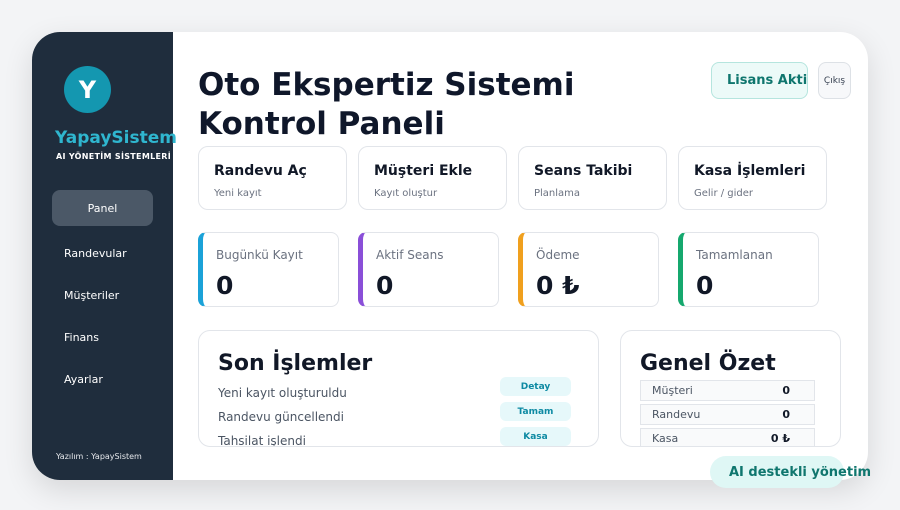 This screenshot has width=900, height=510. Describe the element at coordinates (535, 436) in the screenshot. I see `cash-badge-button: Kasa` at that location.